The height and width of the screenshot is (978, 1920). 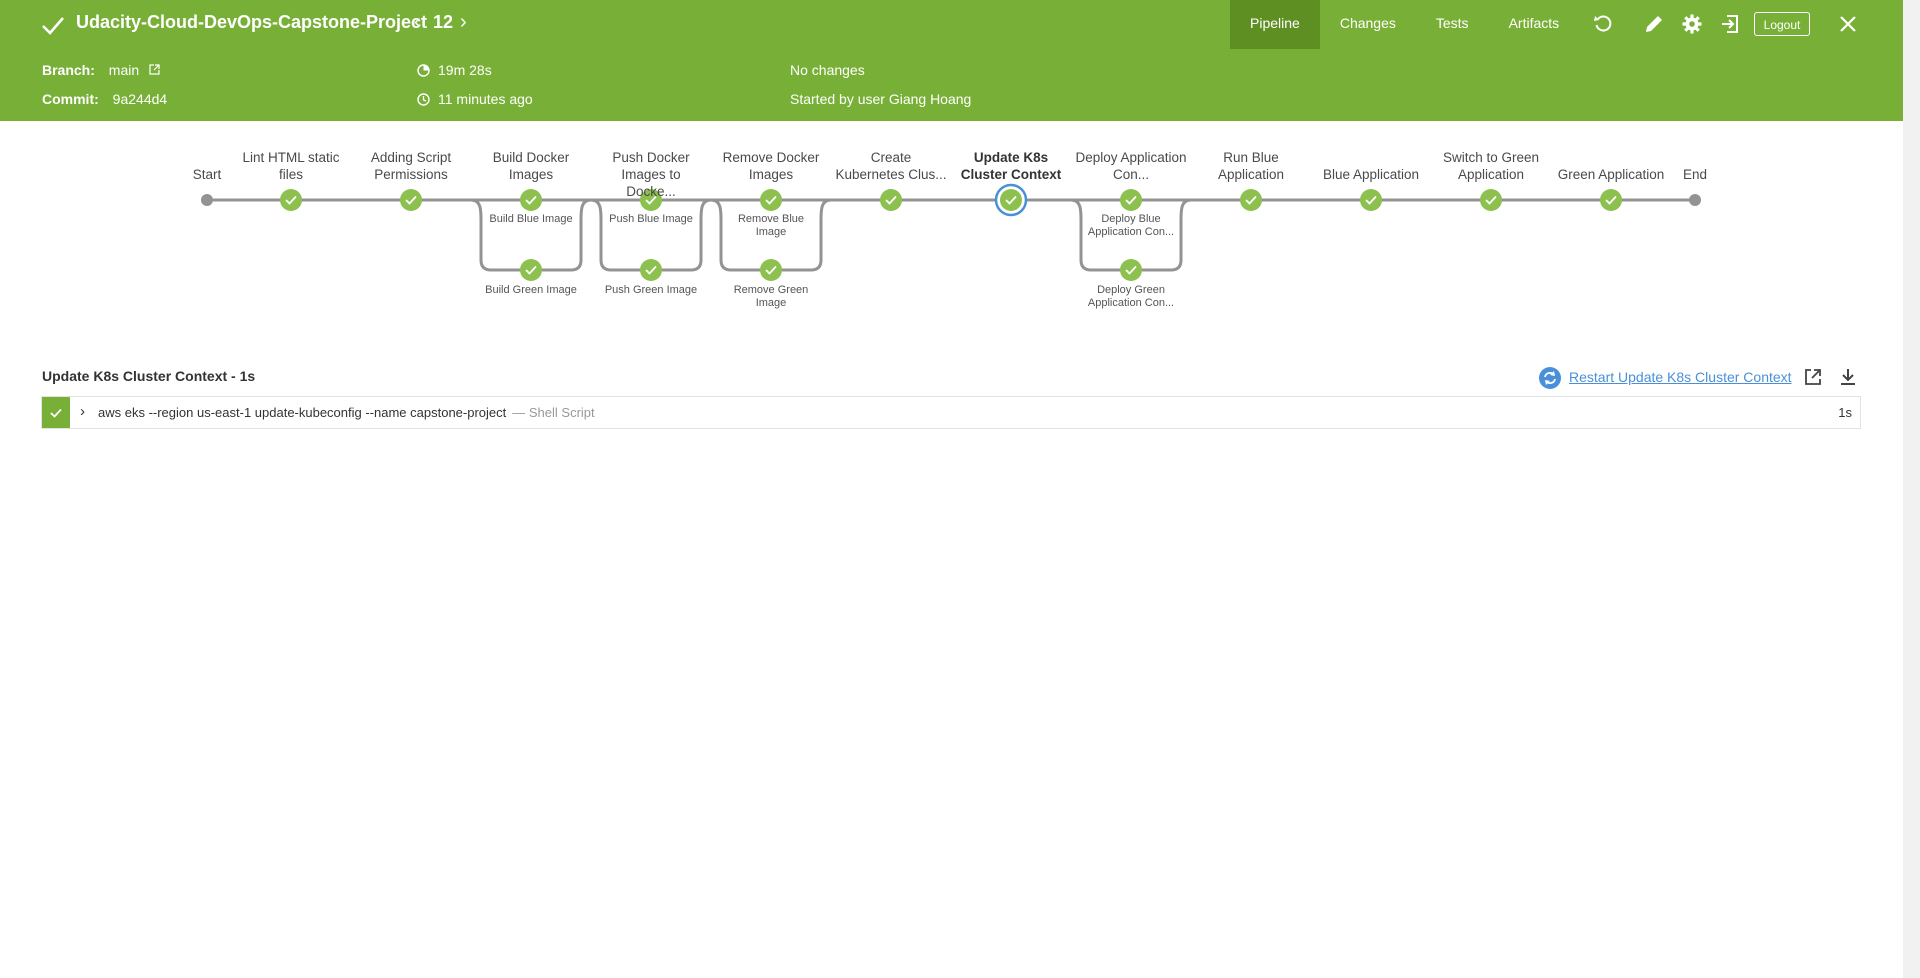 What do you see at coordinates (1611, 174) in the screenshot?
I see `stage-label: Green Application` at bounding box center [1611, 174].